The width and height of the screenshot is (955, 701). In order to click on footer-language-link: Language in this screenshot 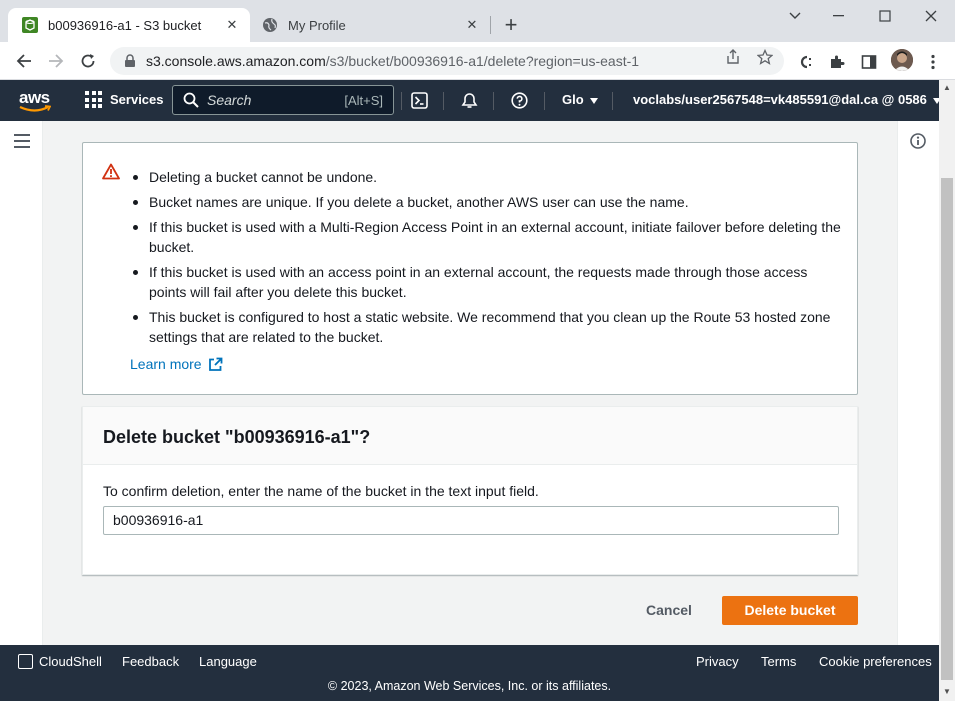, I will do `click(228, 661)`.